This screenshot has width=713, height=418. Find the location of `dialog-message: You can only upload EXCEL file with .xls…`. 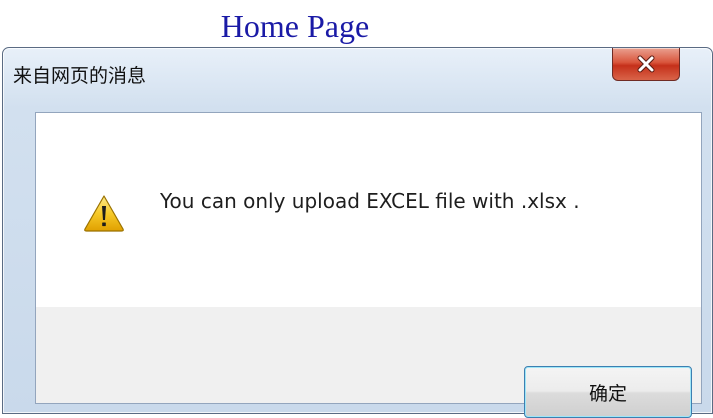

dialog-message: You can only upload EXCEL file with .xls… is located at coordinates (370, 201).